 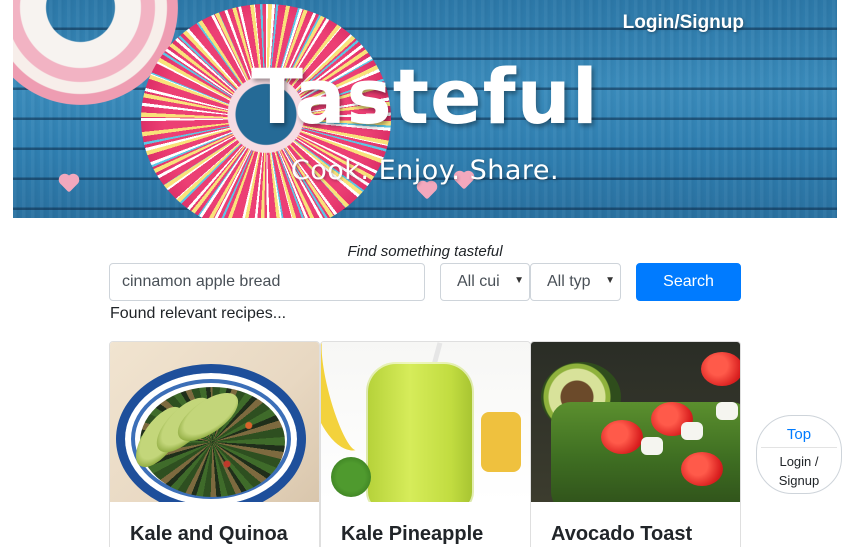 What do you see at coordinates (799, 434) in the screenshot?
I see `back-to-top-link: Top` at bounding box center [799, 434].